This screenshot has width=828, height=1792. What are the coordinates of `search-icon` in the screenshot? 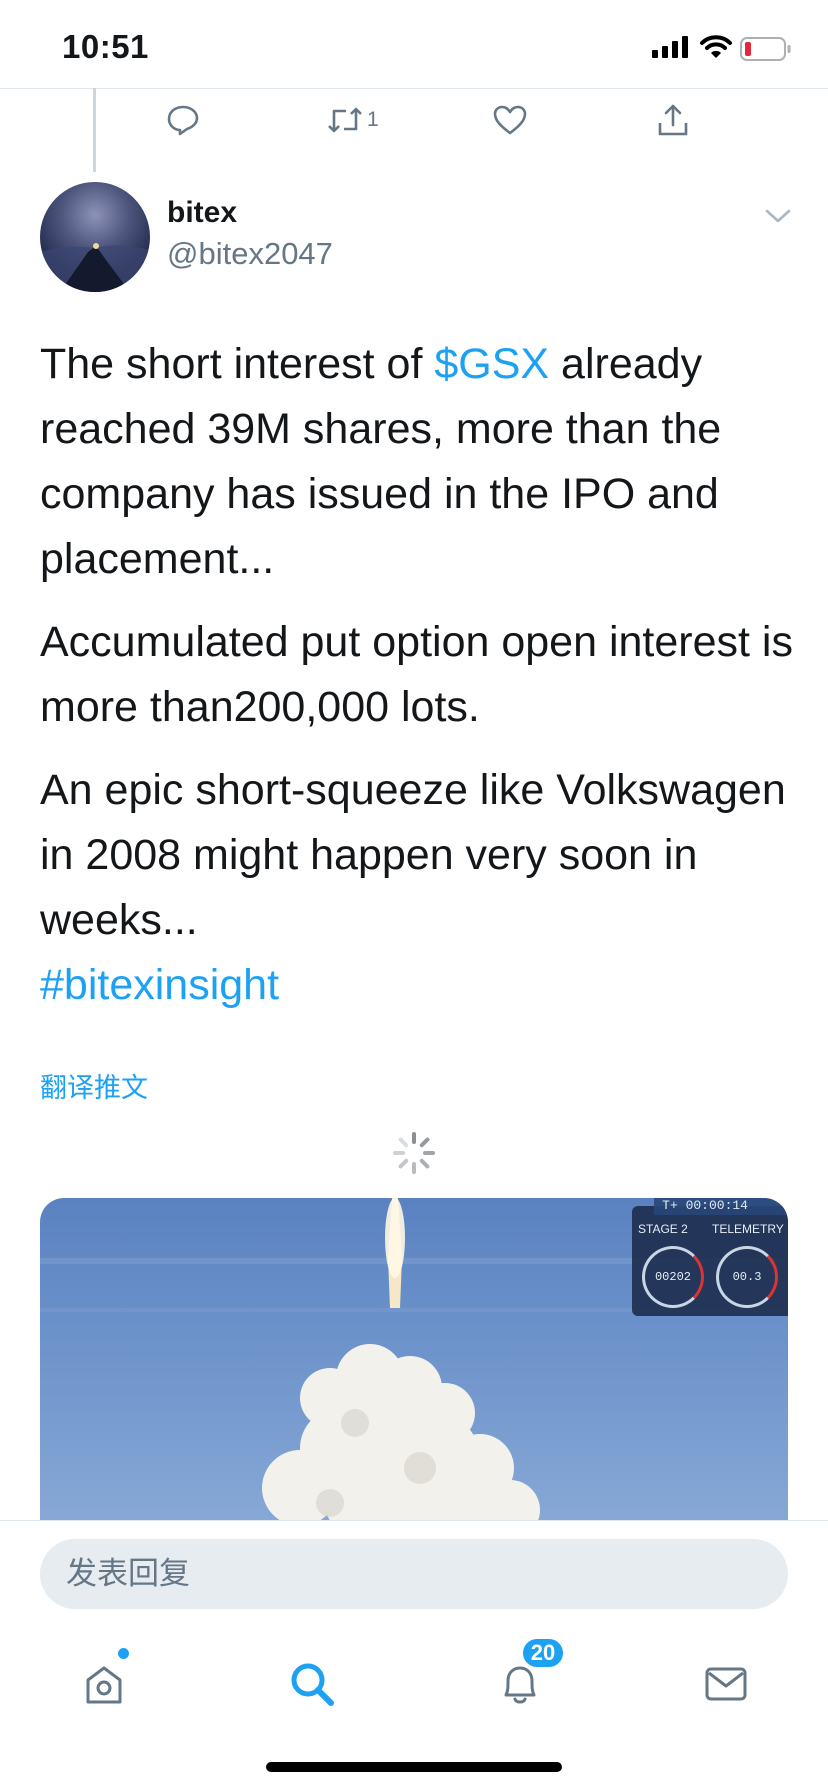 It's located at (312, 1684).